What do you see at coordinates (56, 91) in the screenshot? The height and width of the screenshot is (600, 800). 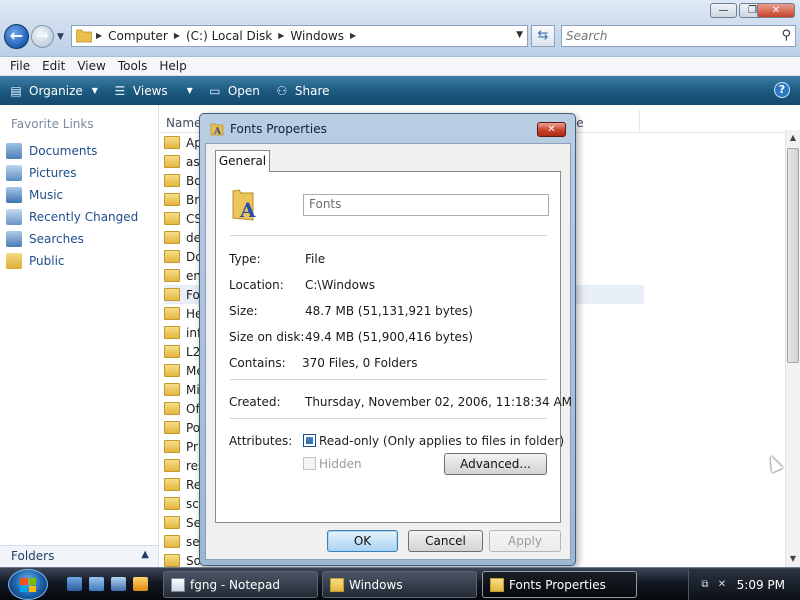 I see `organize-button: ▤ Organize ▼` at bounding box center [56, 91].